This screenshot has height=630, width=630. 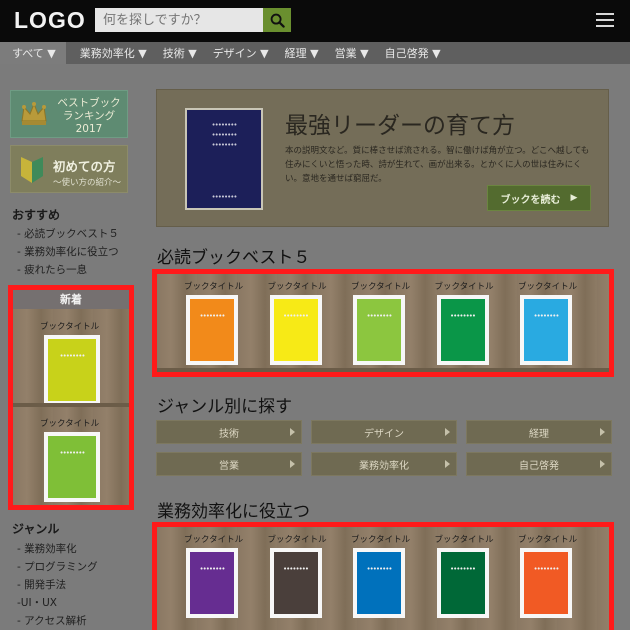 I want to click on recommend-link-best5: - 必読ブックベスト５, so click(x=68, y=233).